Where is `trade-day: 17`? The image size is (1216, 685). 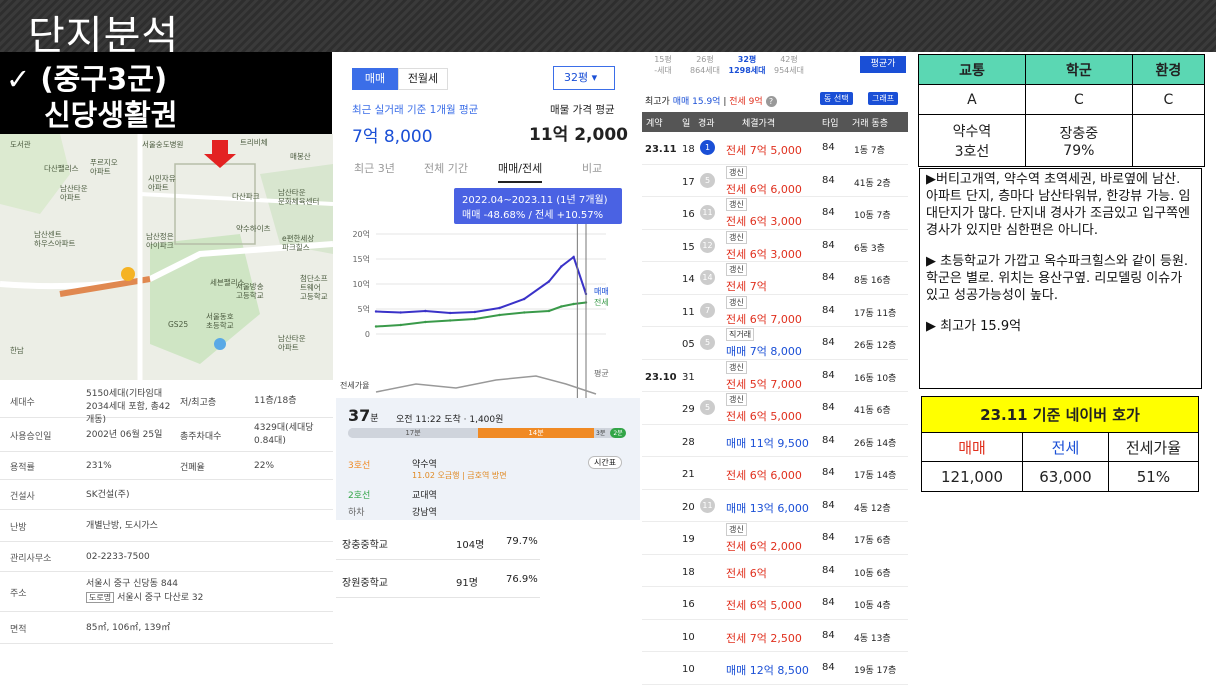
trade-day: 17 is located at coordinates (688, 182).